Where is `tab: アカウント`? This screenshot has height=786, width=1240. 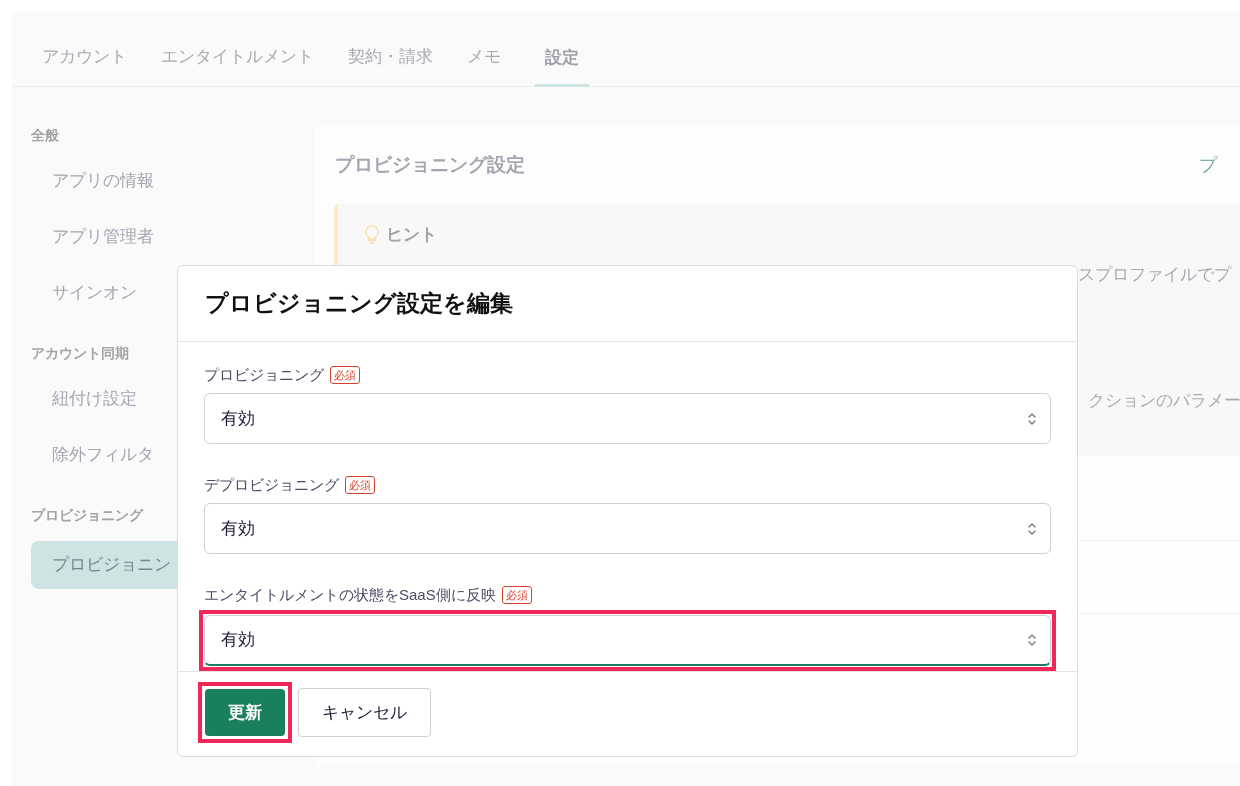 tab: アカウント is located at coordinates (84, 64).